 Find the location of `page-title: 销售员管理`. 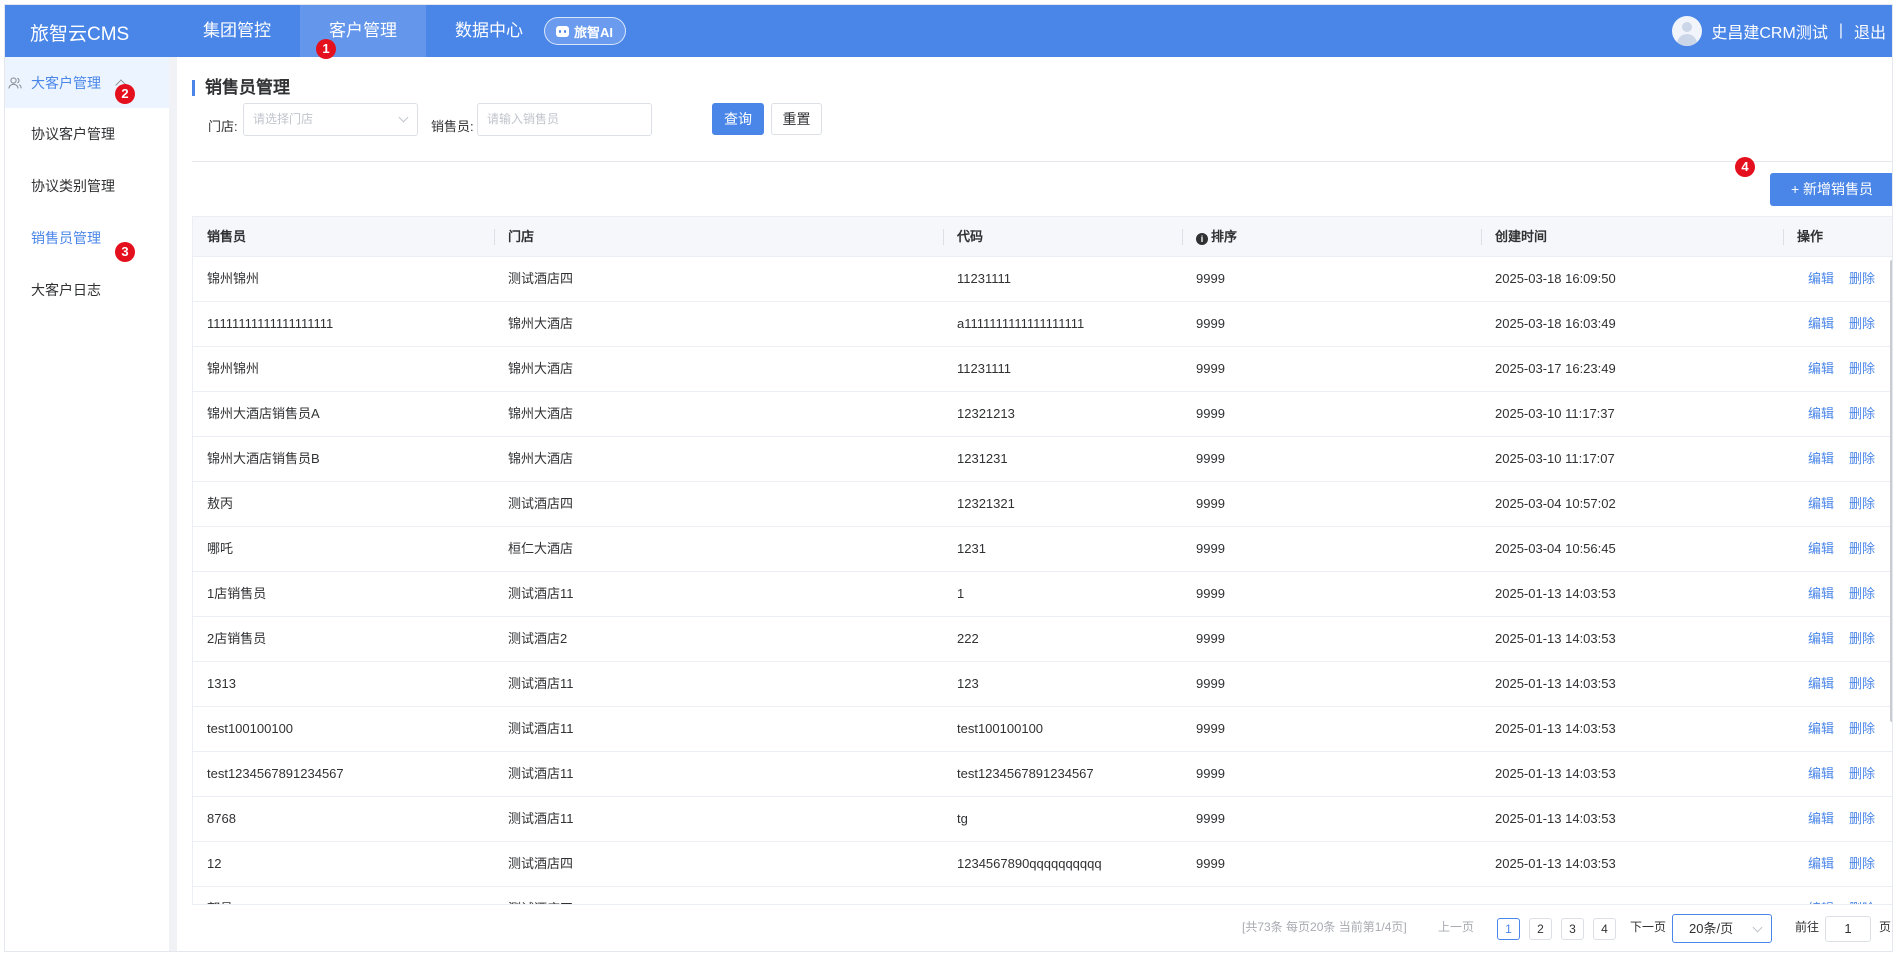

page-title: 销售员管理 is located at coordinates (241, 87).